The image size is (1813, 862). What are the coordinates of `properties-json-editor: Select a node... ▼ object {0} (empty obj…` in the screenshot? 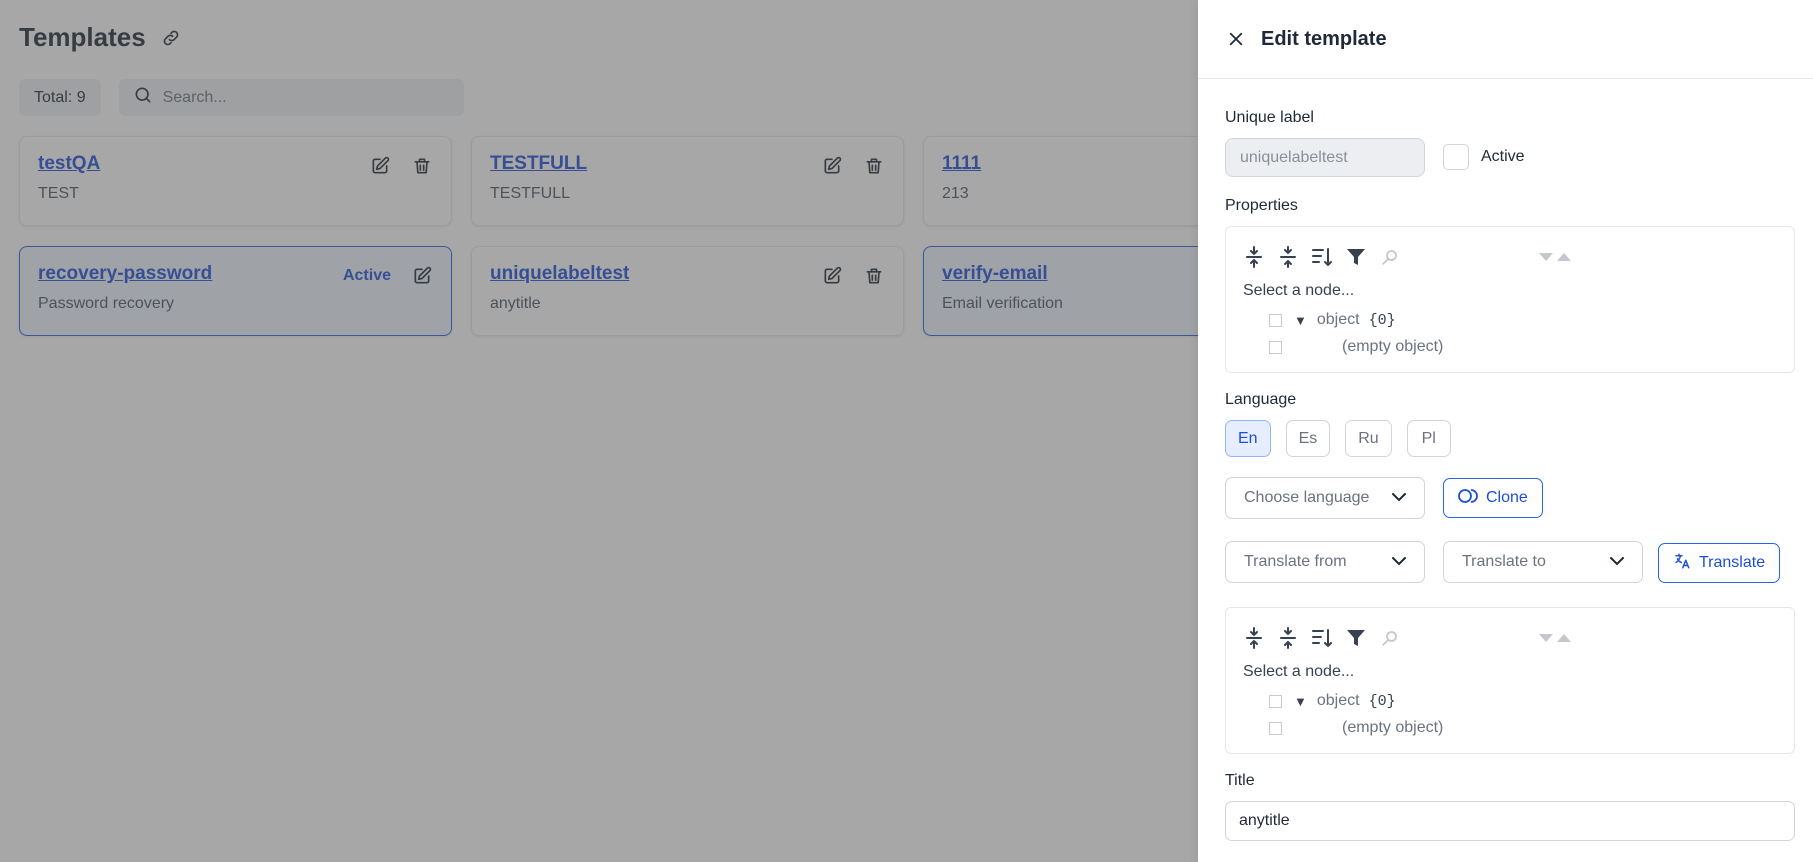 It's located at (1510, 299).